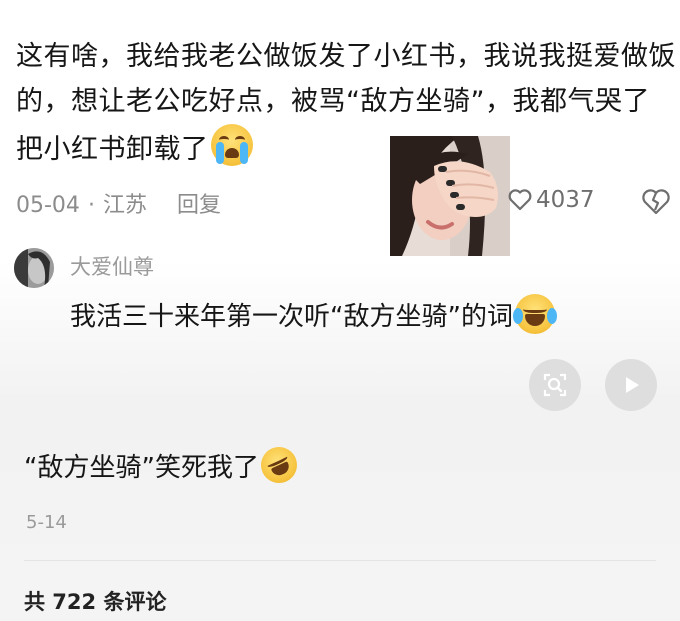 The width and height of the screenshot is (680, 621). I want to click on avatar, so click(34, 268).